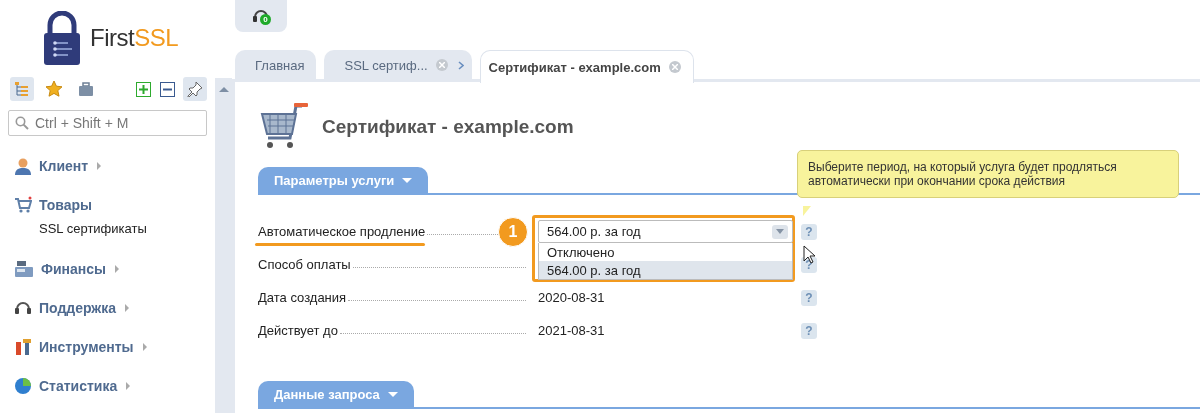  What do you see at coordinates (276, 65) in the screenshot?
I see `tab: Главная` at bounding box center [276, 65].